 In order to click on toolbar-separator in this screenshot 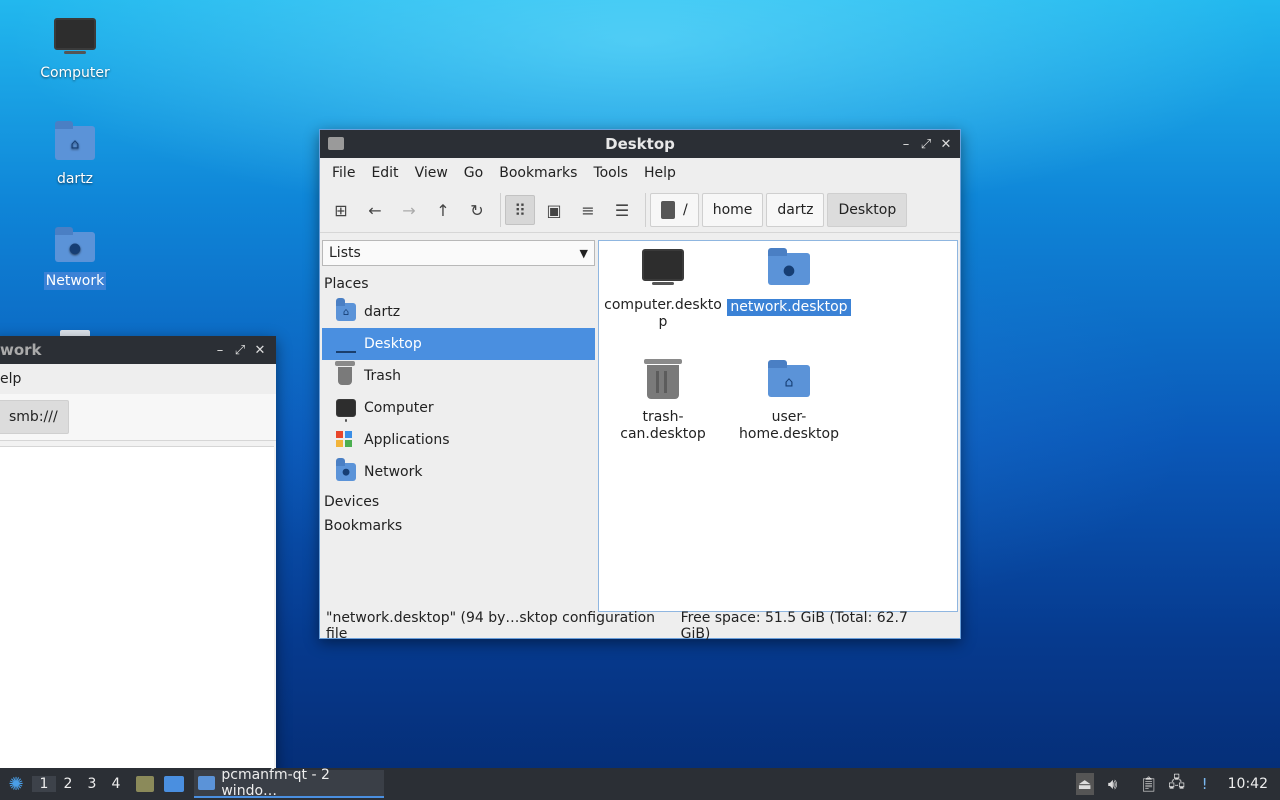, I will do `click(500, 210)`.